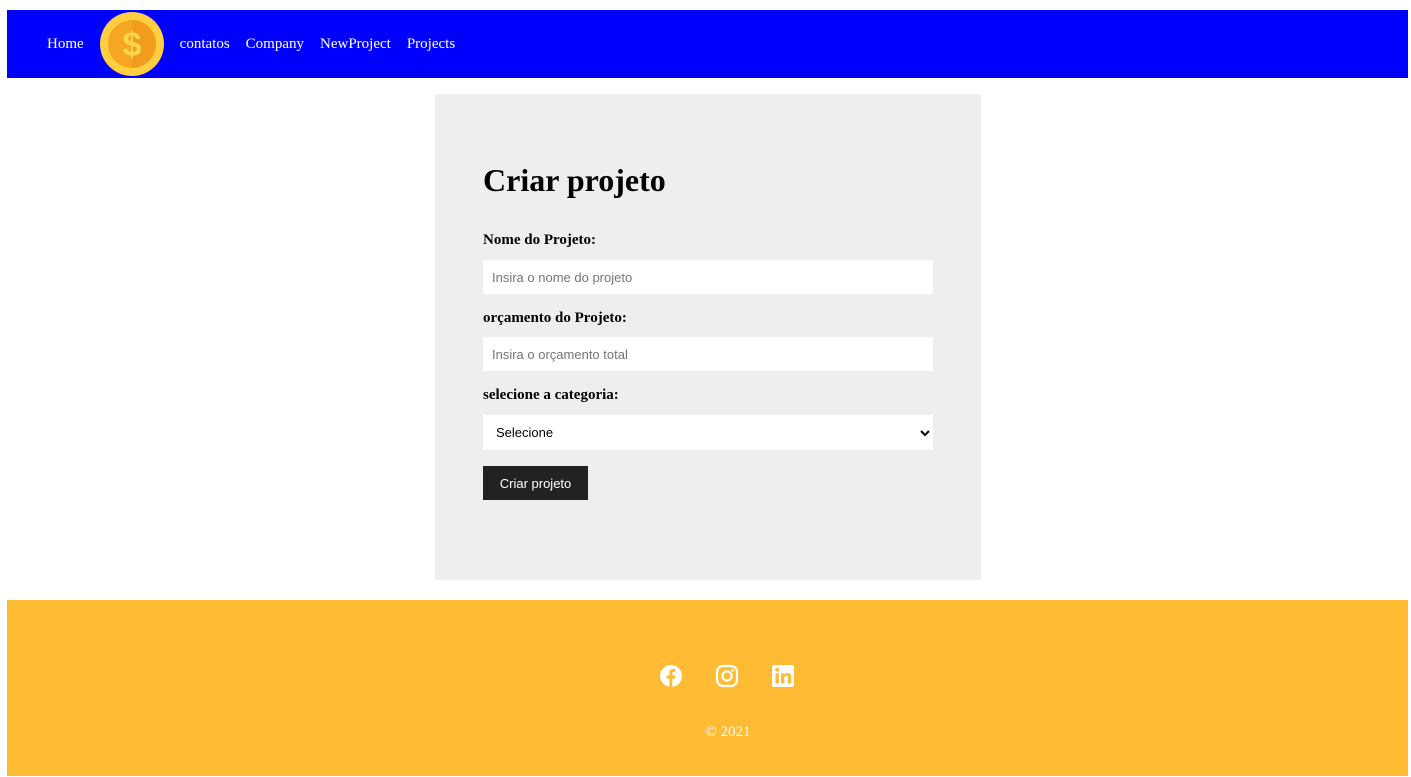  What do you see at coordinates (574, 180) in the screenshot?
I see `page-title: Criar projeto` at bounding box center [574, 180].